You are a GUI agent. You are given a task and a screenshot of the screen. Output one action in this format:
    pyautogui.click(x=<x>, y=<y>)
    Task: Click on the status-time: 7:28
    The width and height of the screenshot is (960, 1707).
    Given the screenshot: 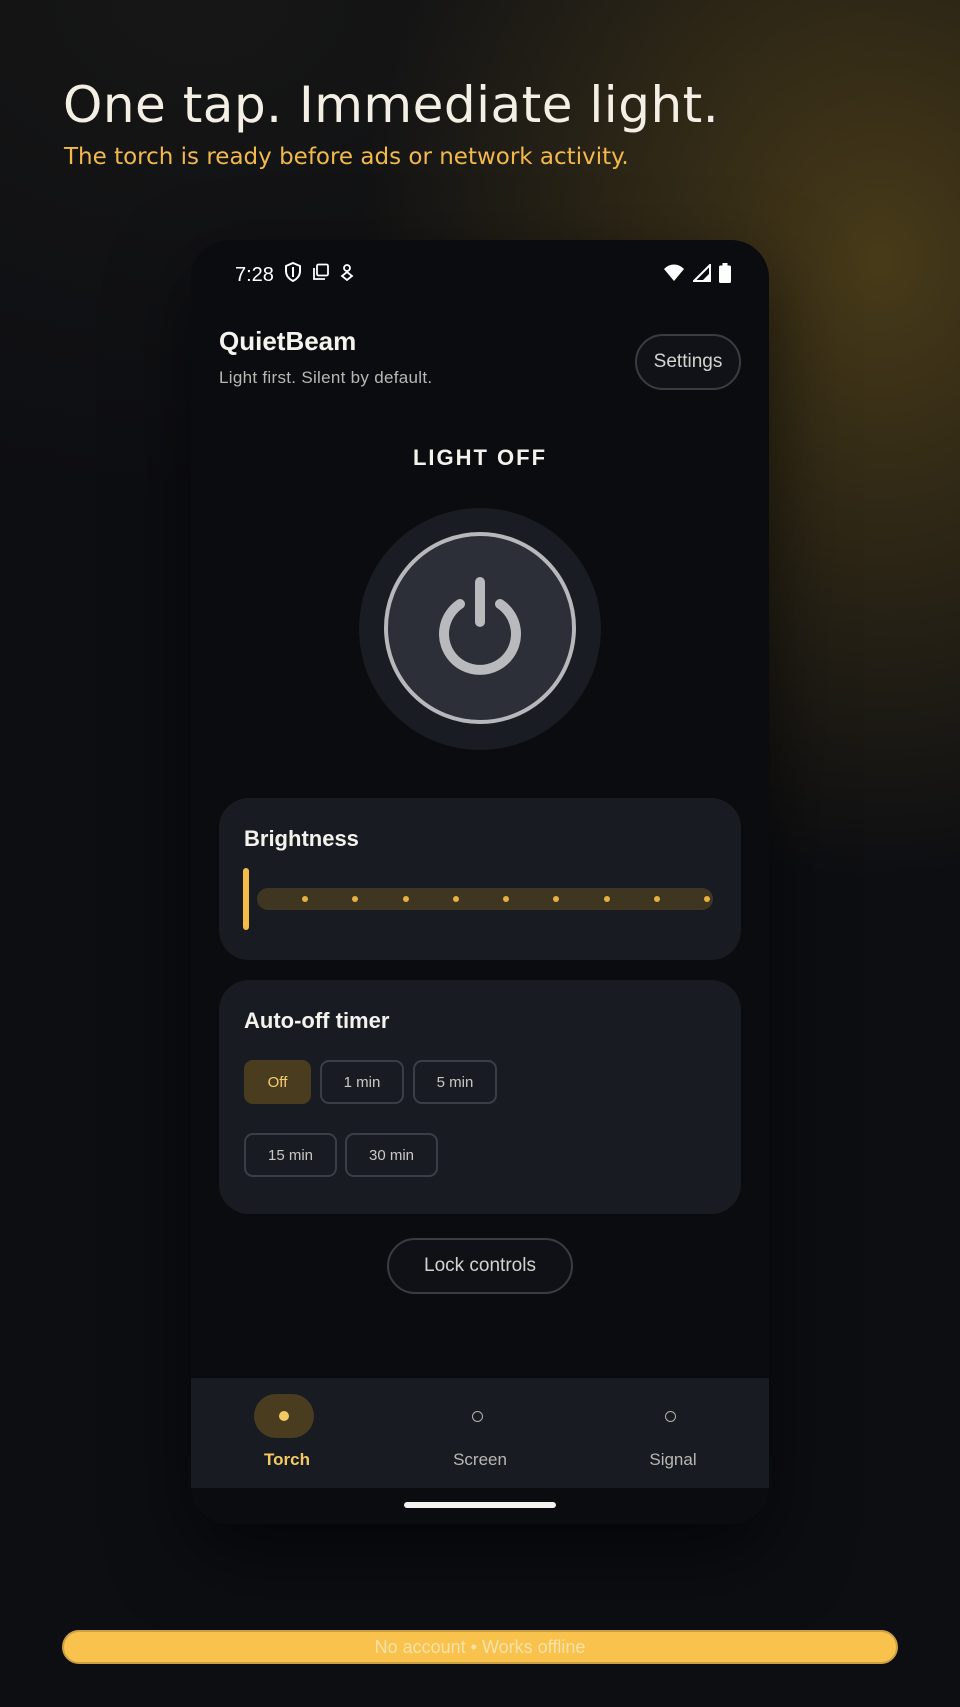 What is the action you would take?
    pyautogui.click(x=254, y=274)
    